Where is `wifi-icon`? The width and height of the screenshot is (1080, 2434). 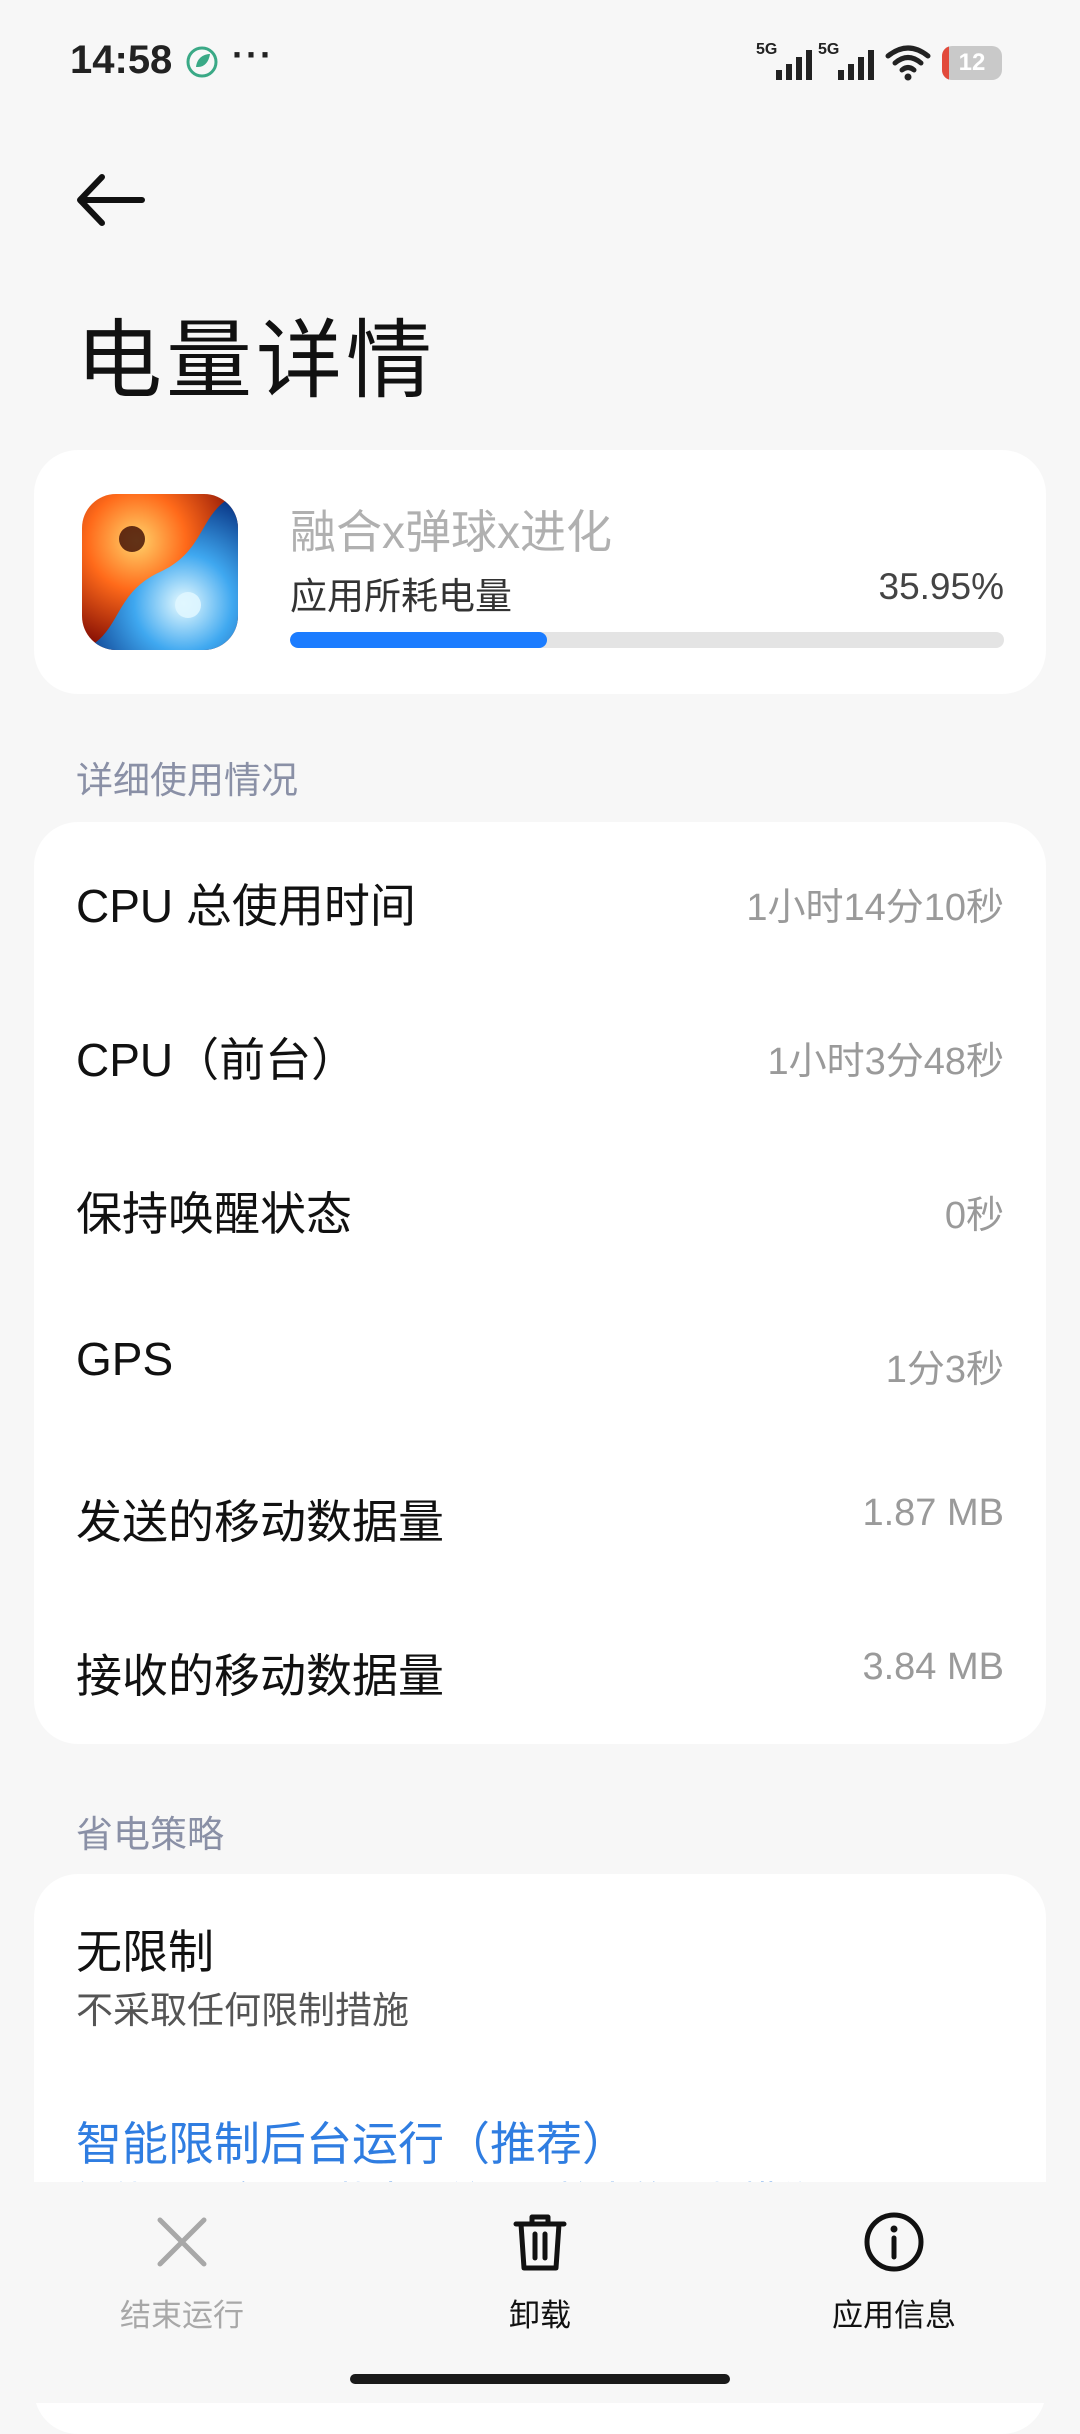 wifi-icon is located at coordinates (908, 63).